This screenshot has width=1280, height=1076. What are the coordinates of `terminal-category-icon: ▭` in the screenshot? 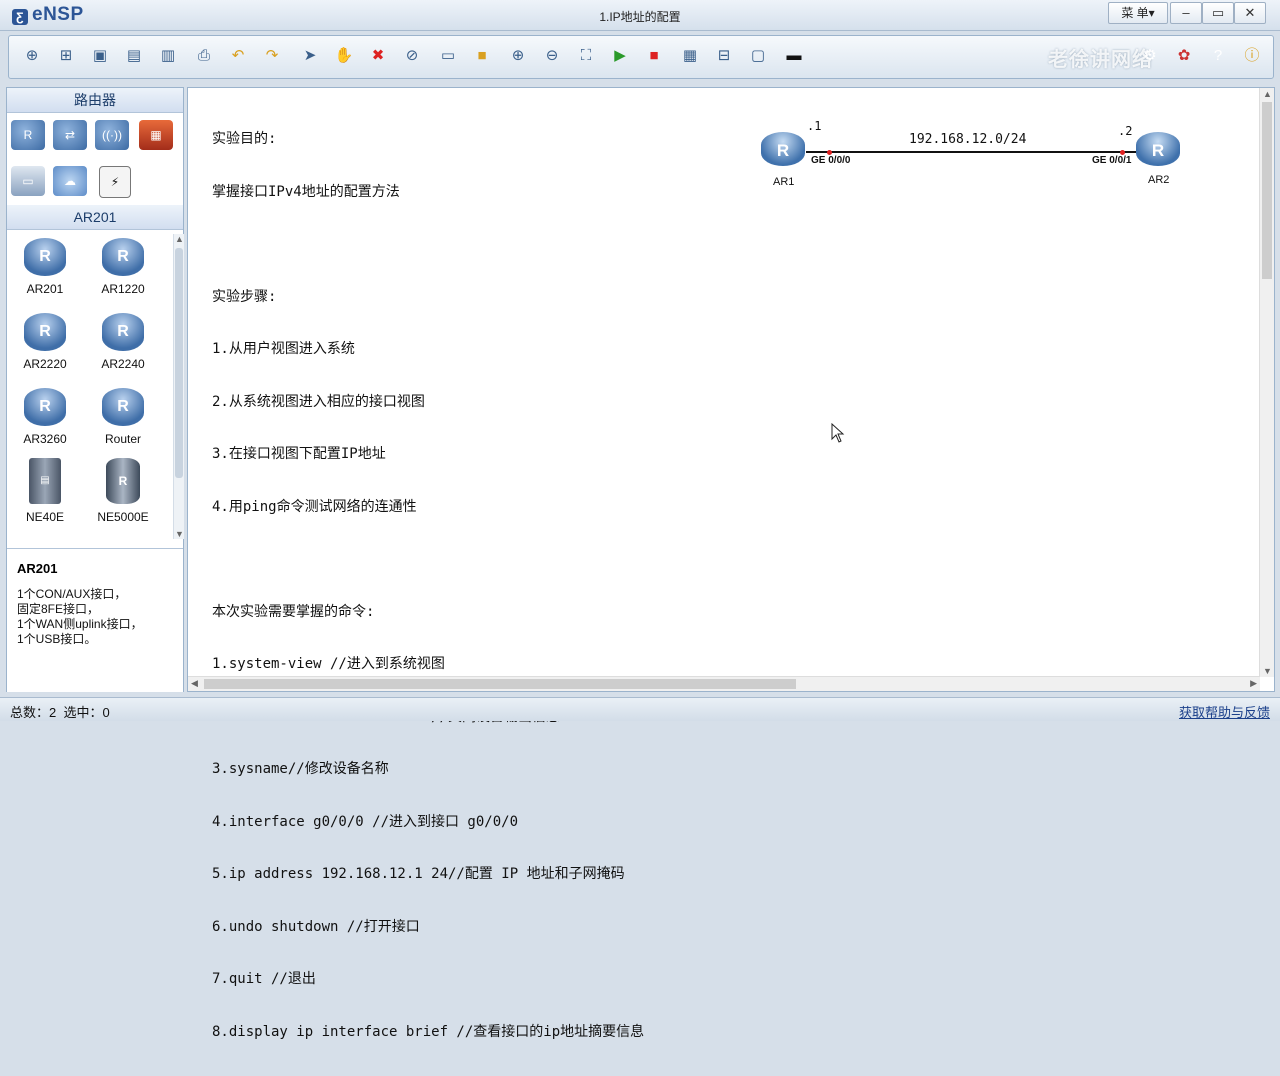 It's located at (28, 181).